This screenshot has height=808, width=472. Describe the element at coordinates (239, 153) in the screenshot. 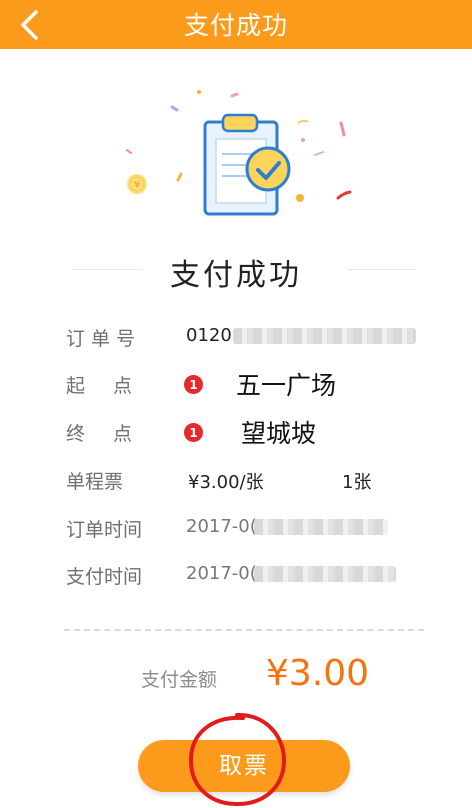

I see `clipboard-check-icon: ¥` at that location.